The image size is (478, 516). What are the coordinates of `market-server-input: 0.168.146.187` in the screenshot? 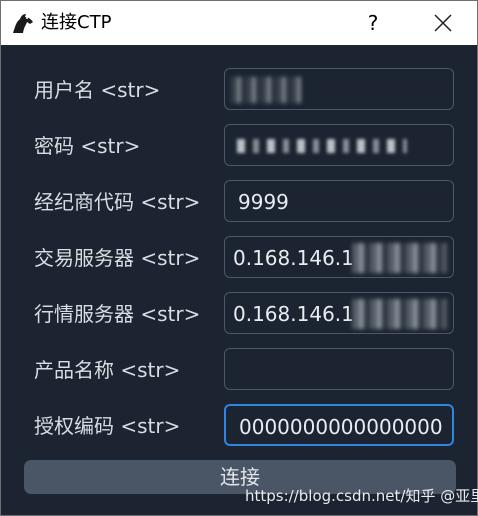 It's located at (339, 313).